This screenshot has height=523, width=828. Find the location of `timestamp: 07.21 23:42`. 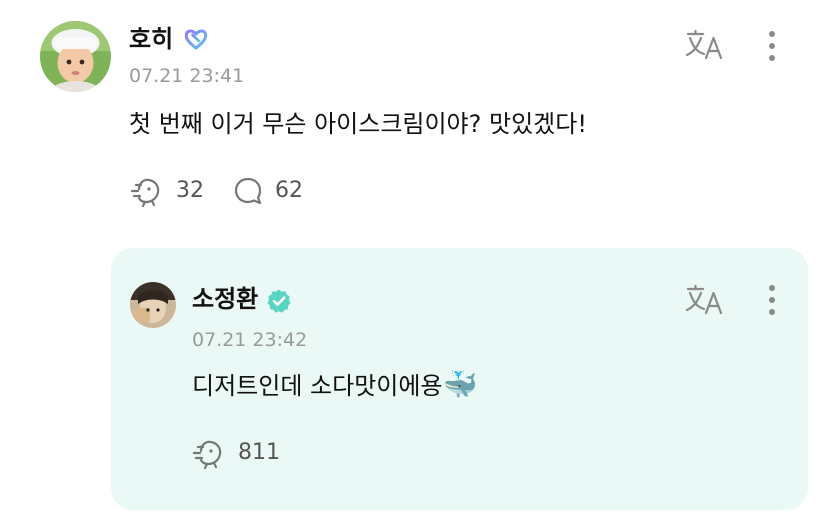

timestamp: 07.21 23:42 is located at coordinates (250, 340).